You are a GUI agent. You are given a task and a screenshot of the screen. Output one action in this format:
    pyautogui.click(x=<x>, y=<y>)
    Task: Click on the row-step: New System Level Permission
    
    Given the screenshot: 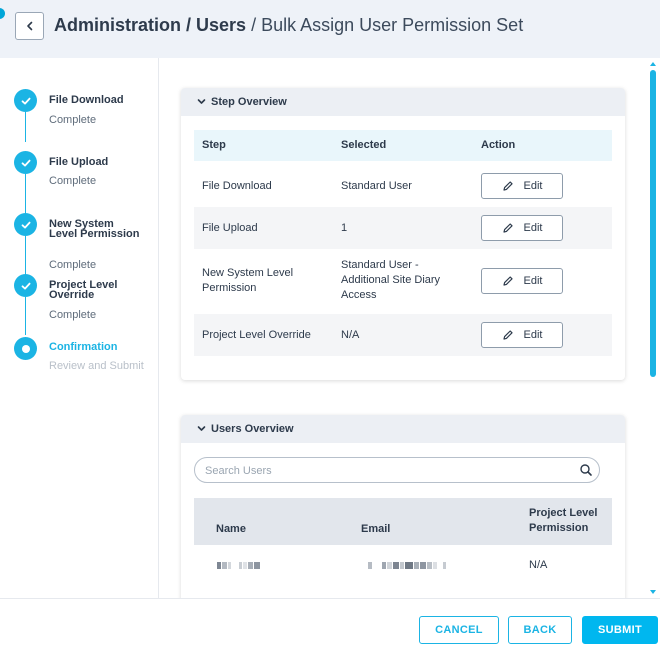 What is the action you would take?
    pyautogui.click(x=248, y=280)
    